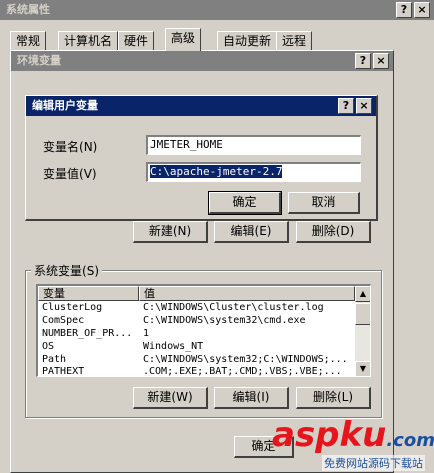  What do you see at coordinates (404, 10) in the screenshot?
I see `help-button: ?` at bounding box center [404, 10].